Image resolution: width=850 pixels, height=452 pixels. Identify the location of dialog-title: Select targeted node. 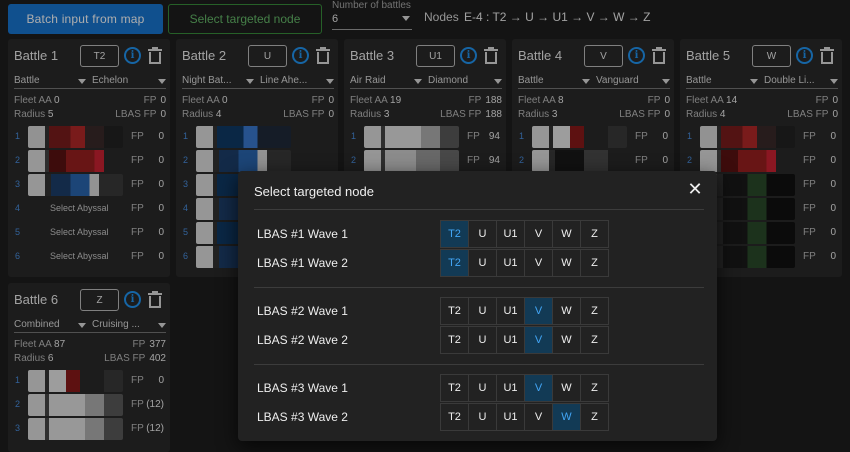
(314, 191).